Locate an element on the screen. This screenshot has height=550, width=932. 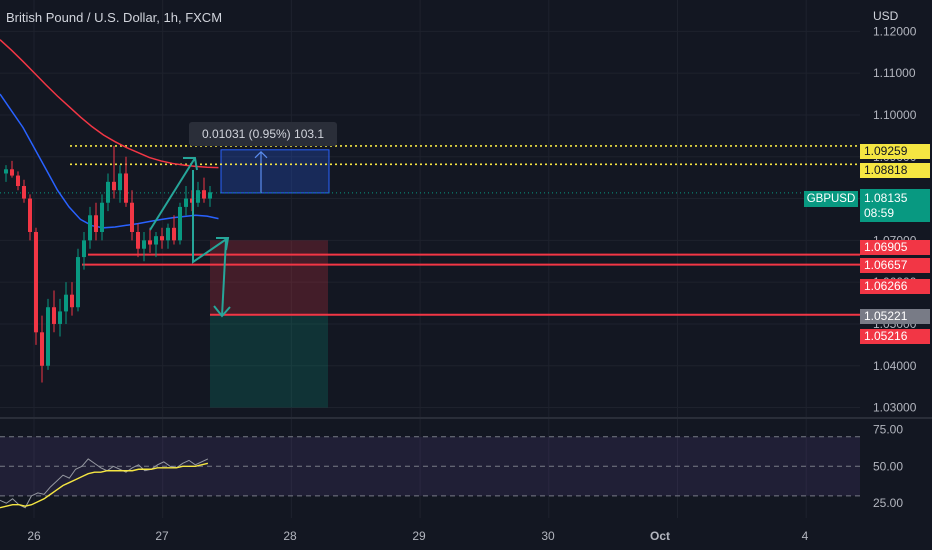
price-level-tag: 1.09259 is located at coordinates (895, 151).